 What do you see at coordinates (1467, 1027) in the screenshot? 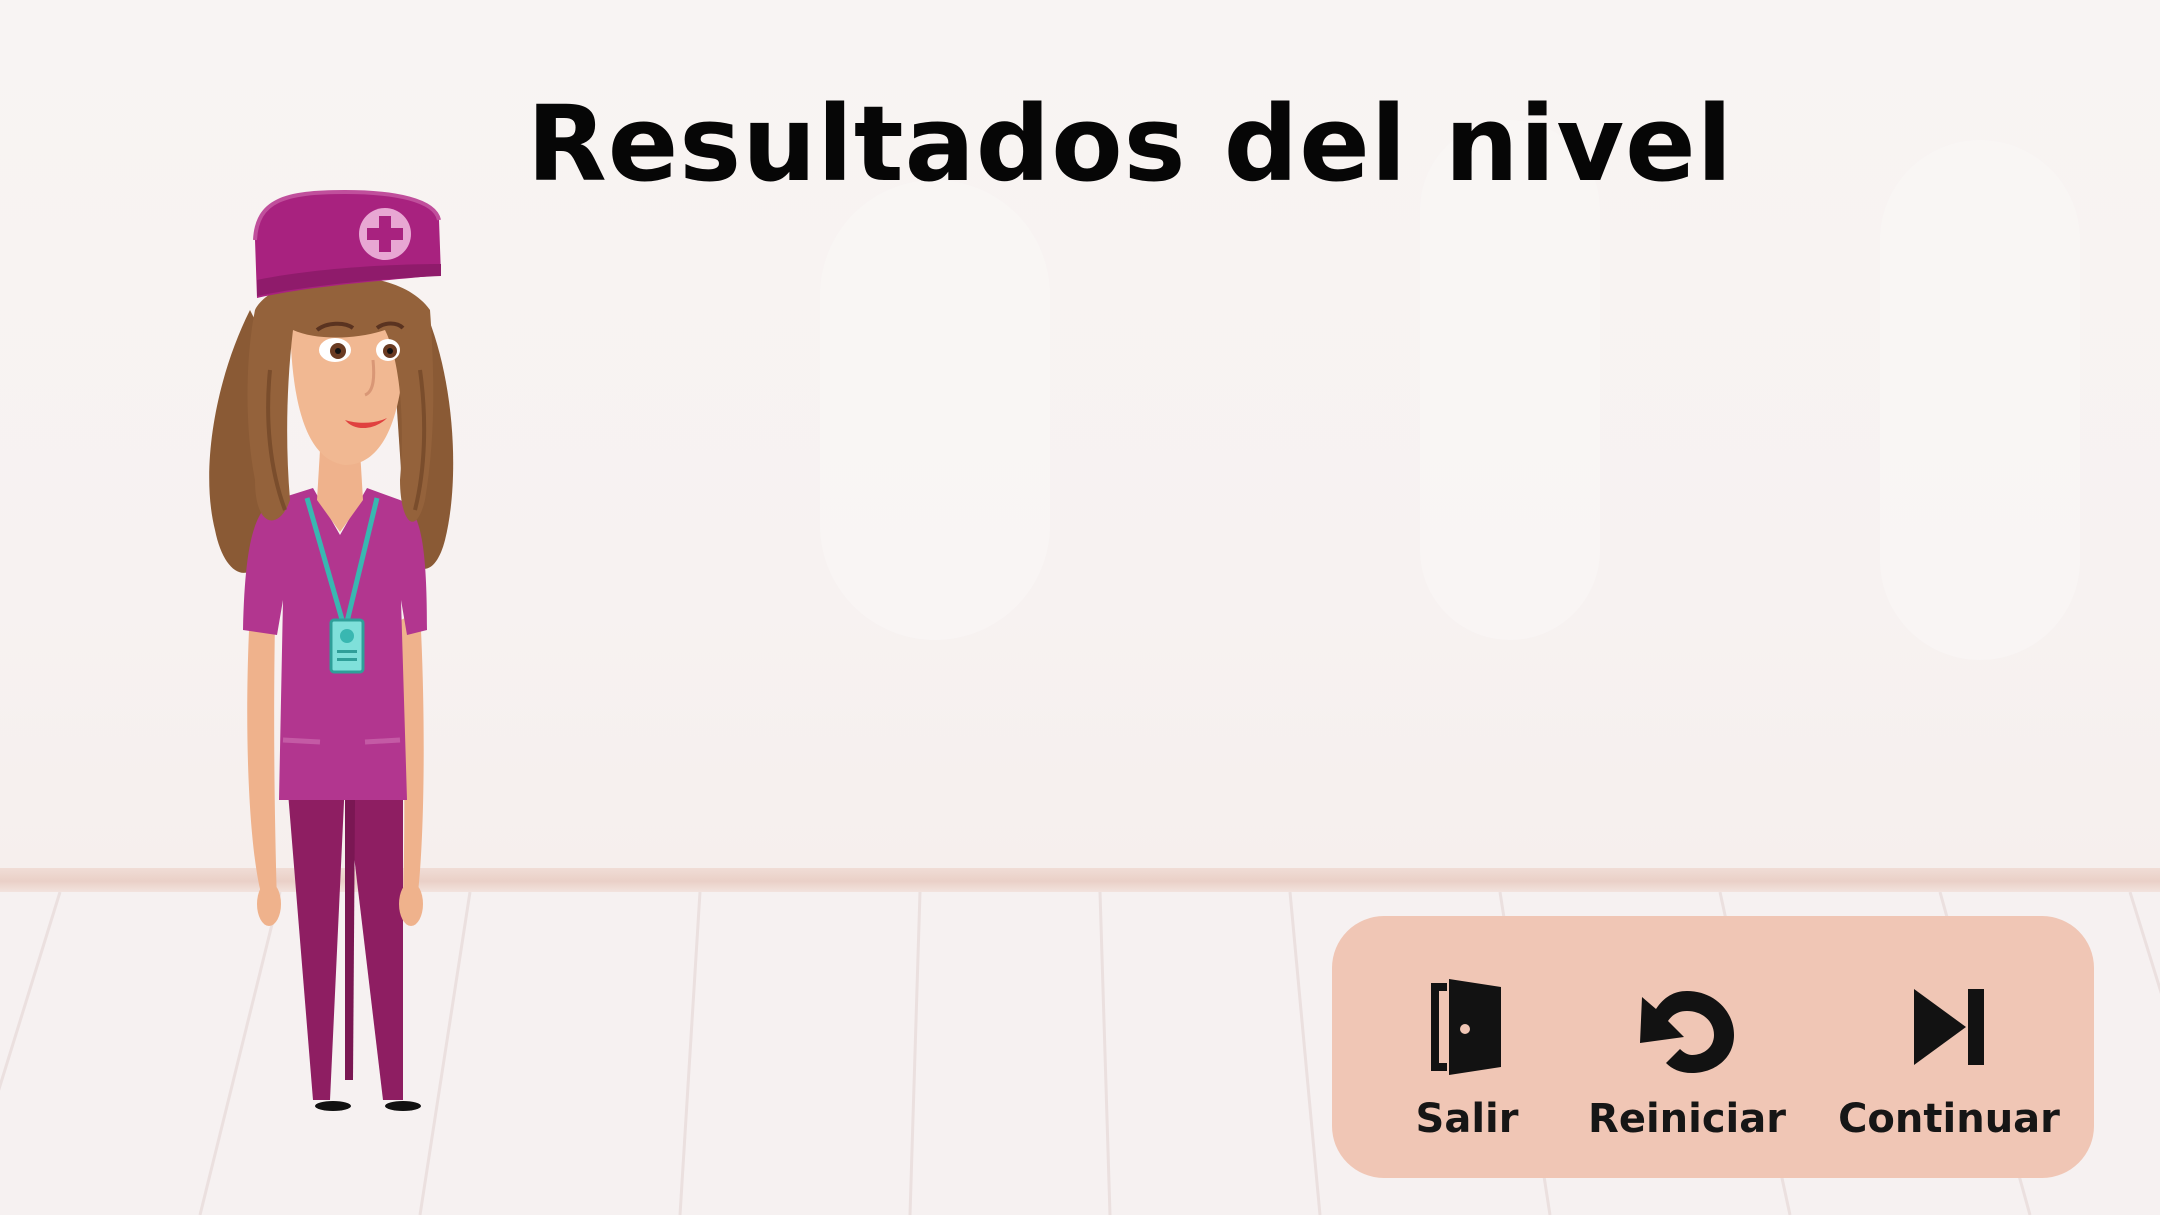
I see `exit-door-icon` at bounding box center [1467, 1027].